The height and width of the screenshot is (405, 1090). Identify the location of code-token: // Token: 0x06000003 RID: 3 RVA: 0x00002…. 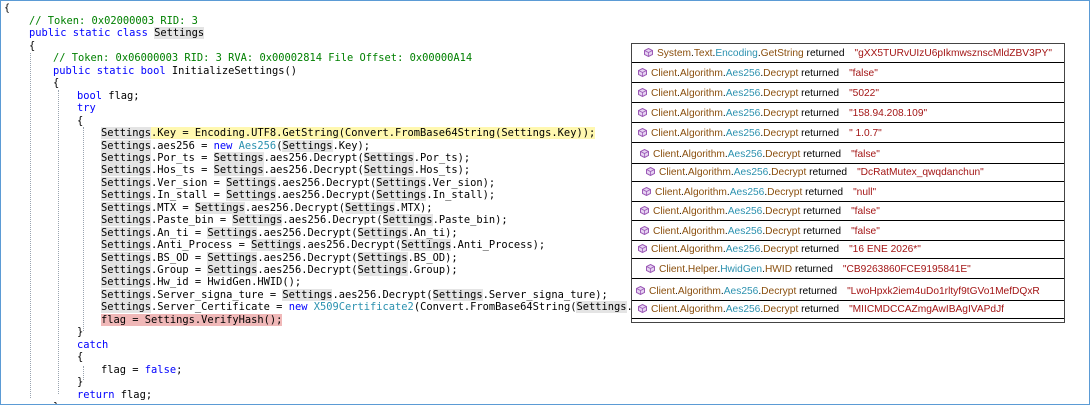
(263, 58).